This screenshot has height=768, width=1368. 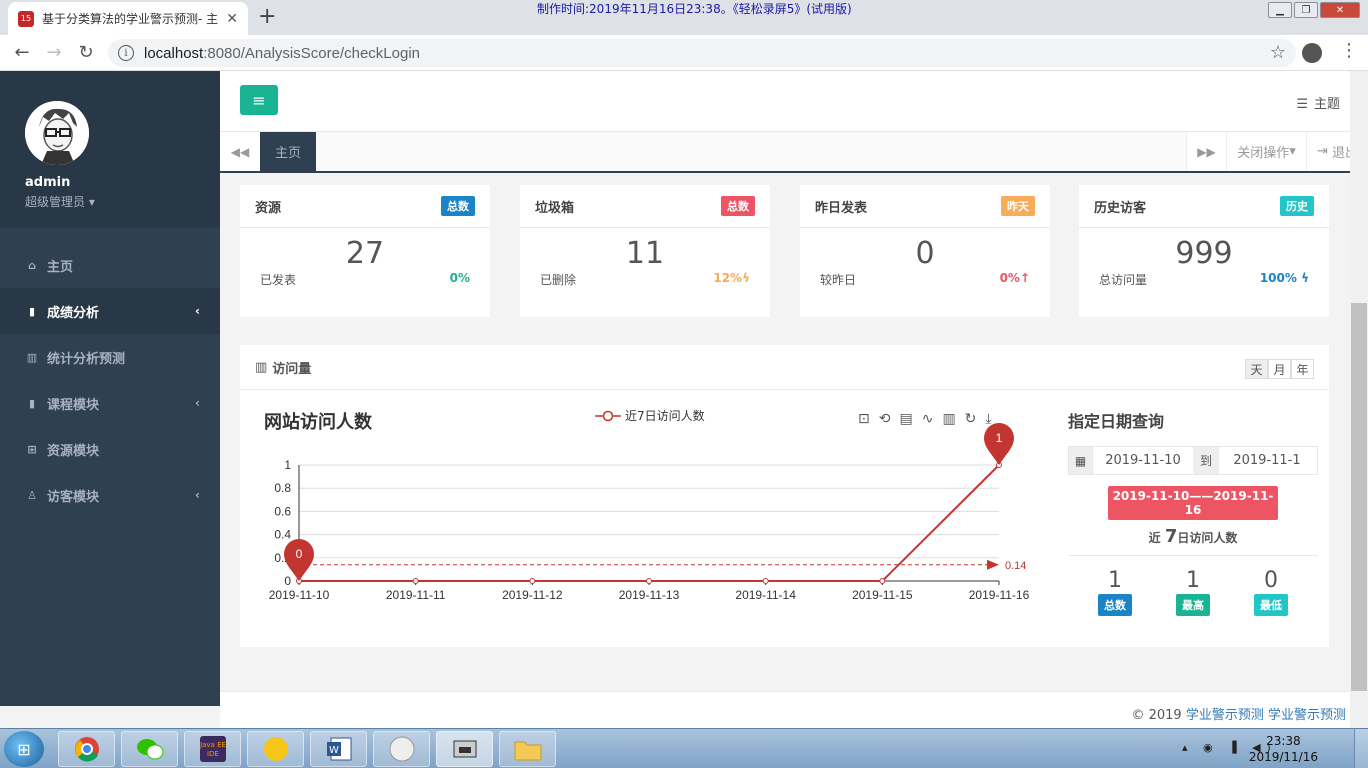 I want to click on sidebar-item-score-analysis: ▮ 成绩分析 ‹, so click(x=110, y=311).